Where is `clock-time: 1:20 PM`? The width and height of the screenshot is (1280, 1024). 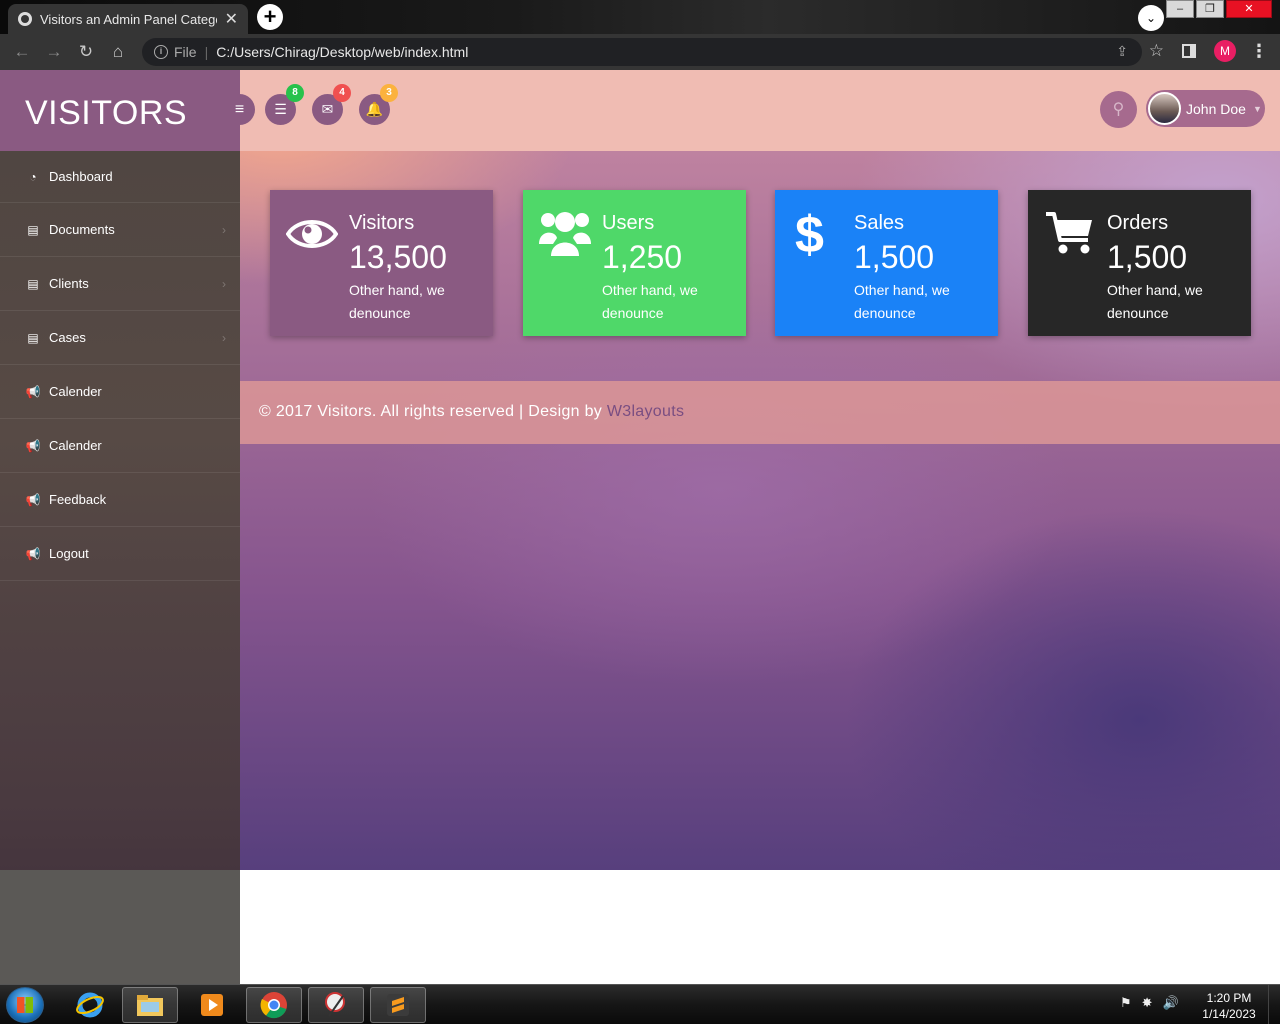 clock-time: 1:20 PM is located at coordinates (1229, 998).